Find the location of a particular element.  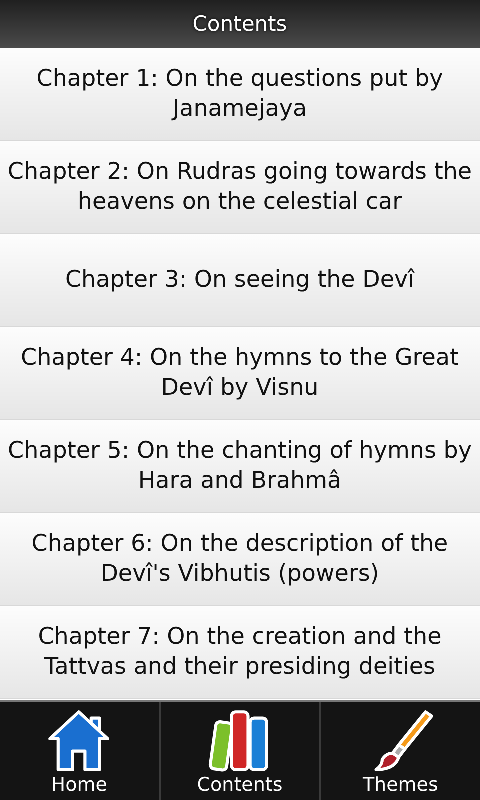

tab-button: Home is located at coordinates (79, 751).